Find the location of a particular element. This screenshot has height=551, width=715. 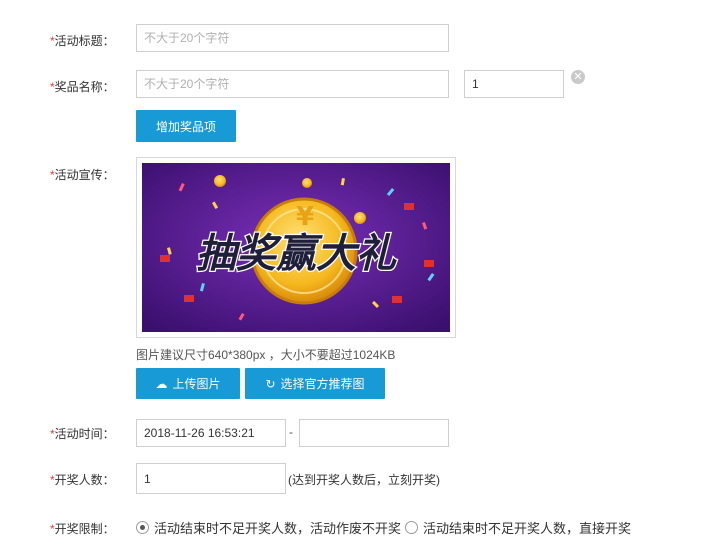

prize-label: *奖品名称： is located at coordinates (82, 87).